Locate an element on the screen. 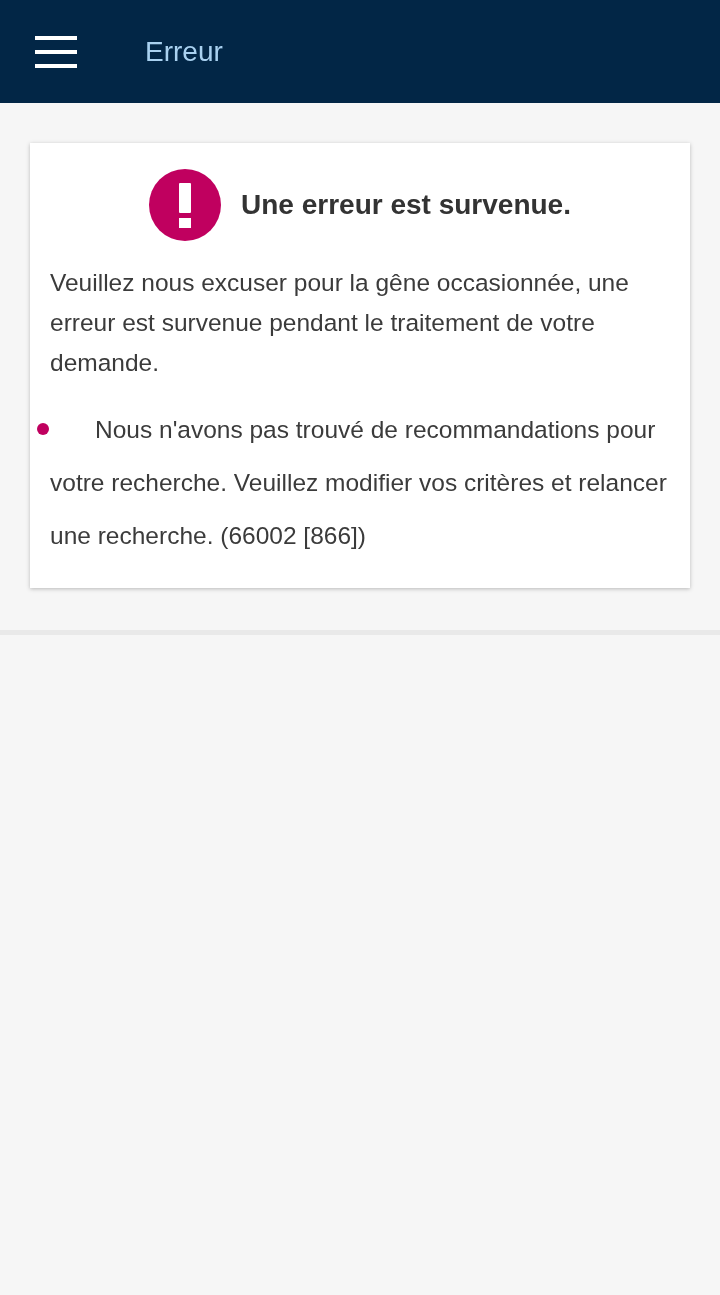 The width and height of the screenshot is (720, 1295). exclamation-icon is located at coordinates (185, 205).